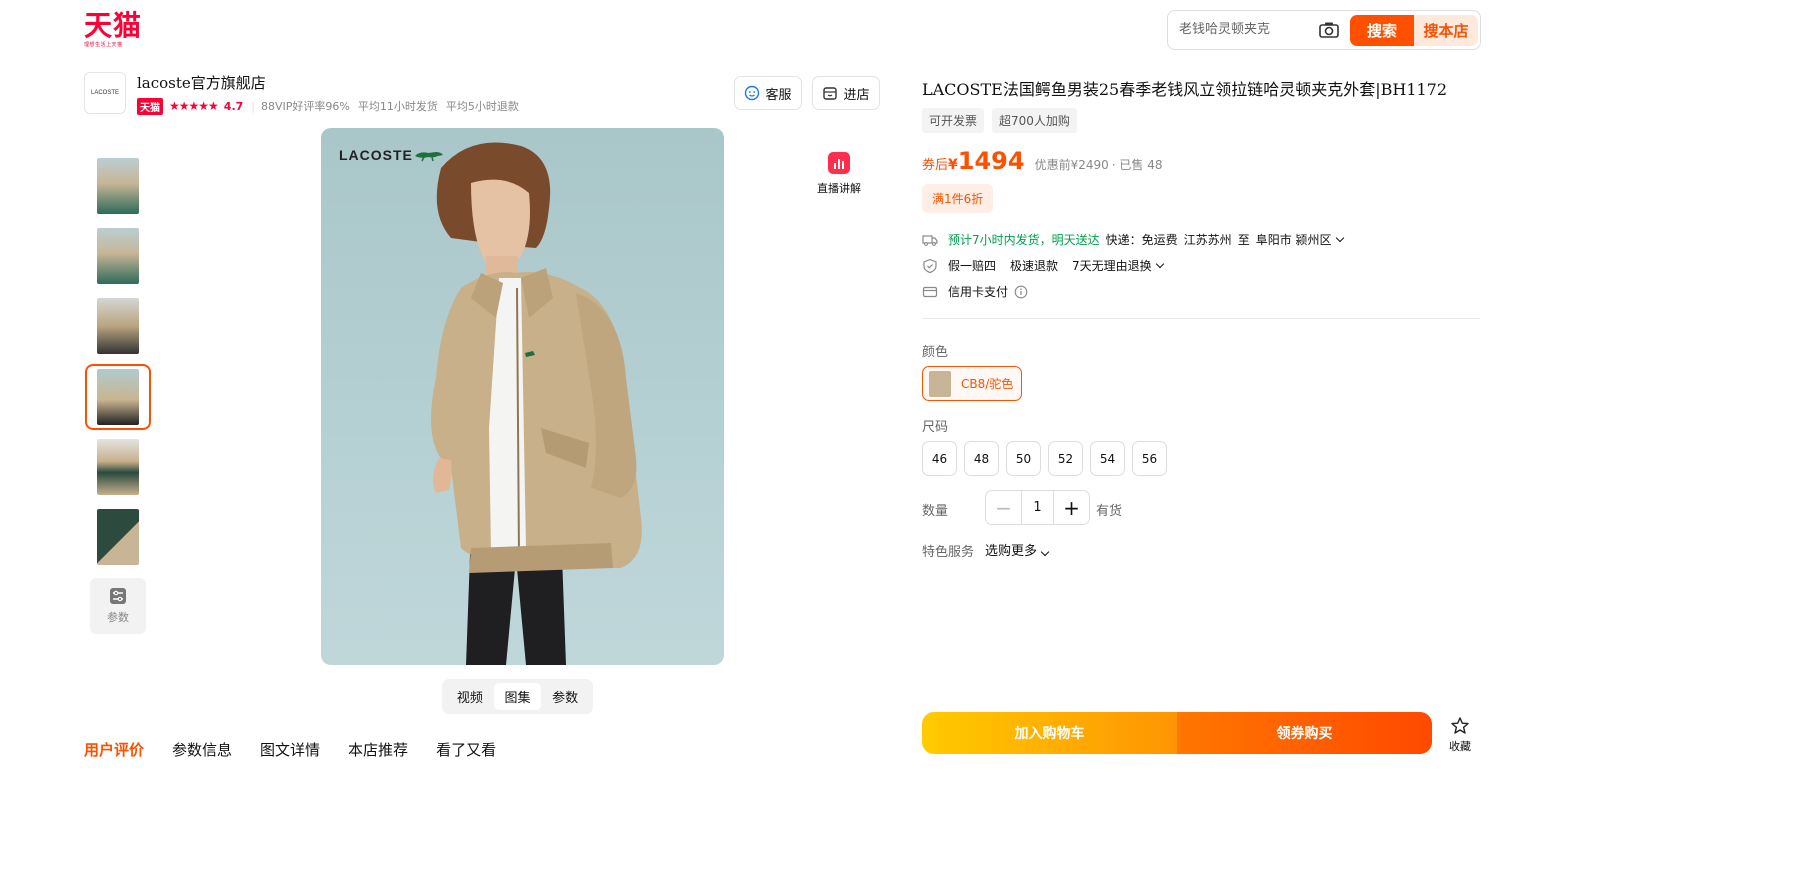  What do you see at coordinates (958, 198) in the screenshot?
I see `discount-badge: 满1件6折` at bounding box center [958, 198].